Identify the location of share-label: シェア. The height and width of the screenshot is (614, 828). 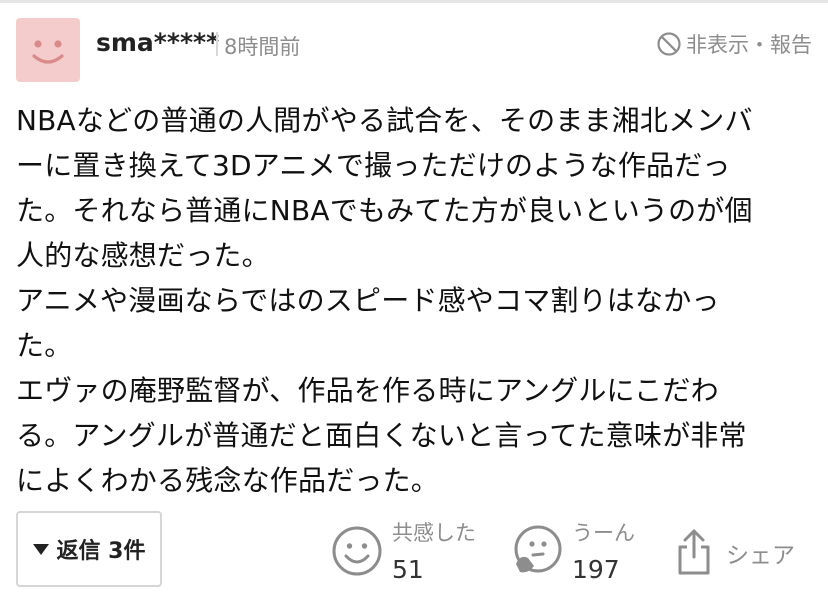
(760, 553).